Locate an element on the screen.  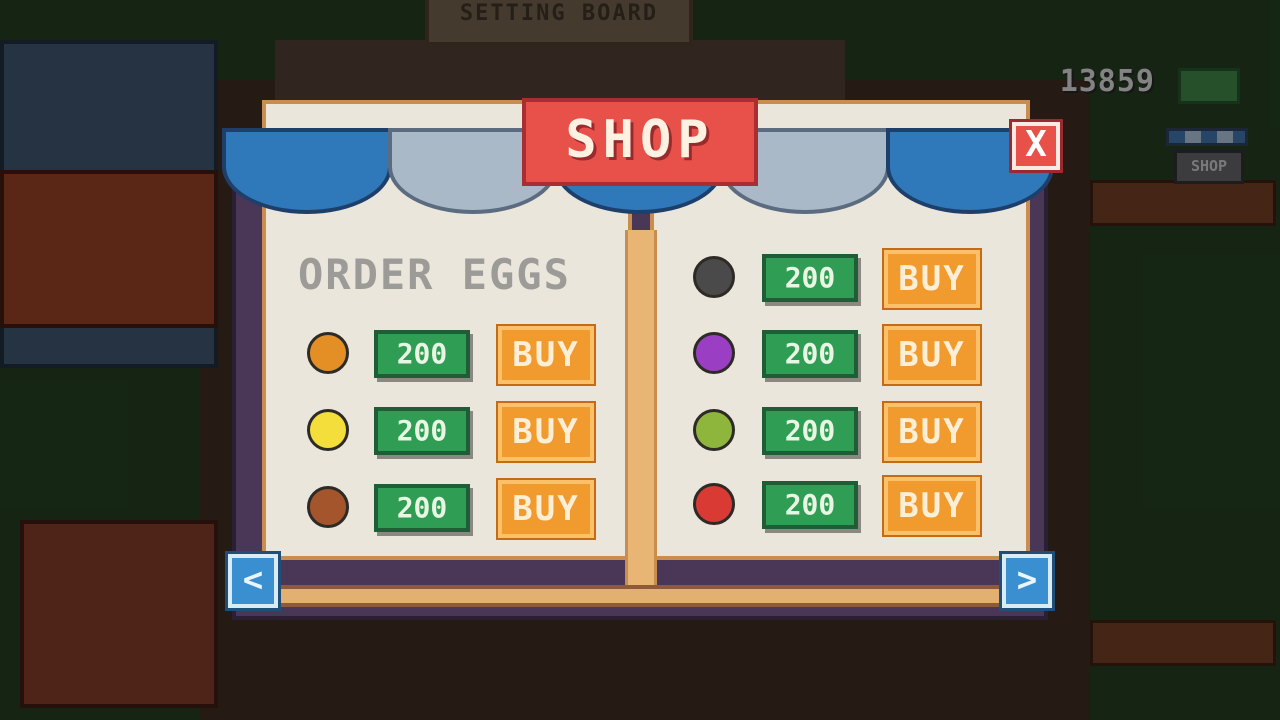
orange-egg-icon is located at coordinates (328, 353).